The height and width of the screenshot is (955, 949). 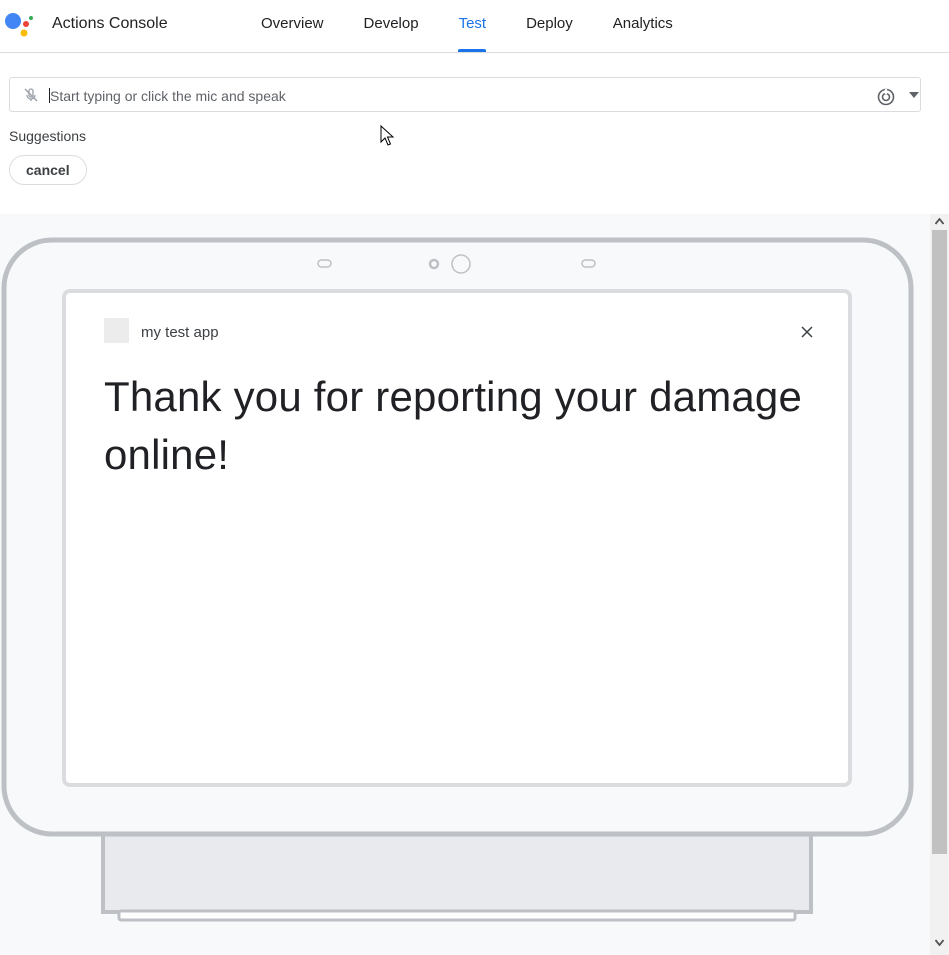 I want to click on mic-off-icon, so click(x=31, y=95).